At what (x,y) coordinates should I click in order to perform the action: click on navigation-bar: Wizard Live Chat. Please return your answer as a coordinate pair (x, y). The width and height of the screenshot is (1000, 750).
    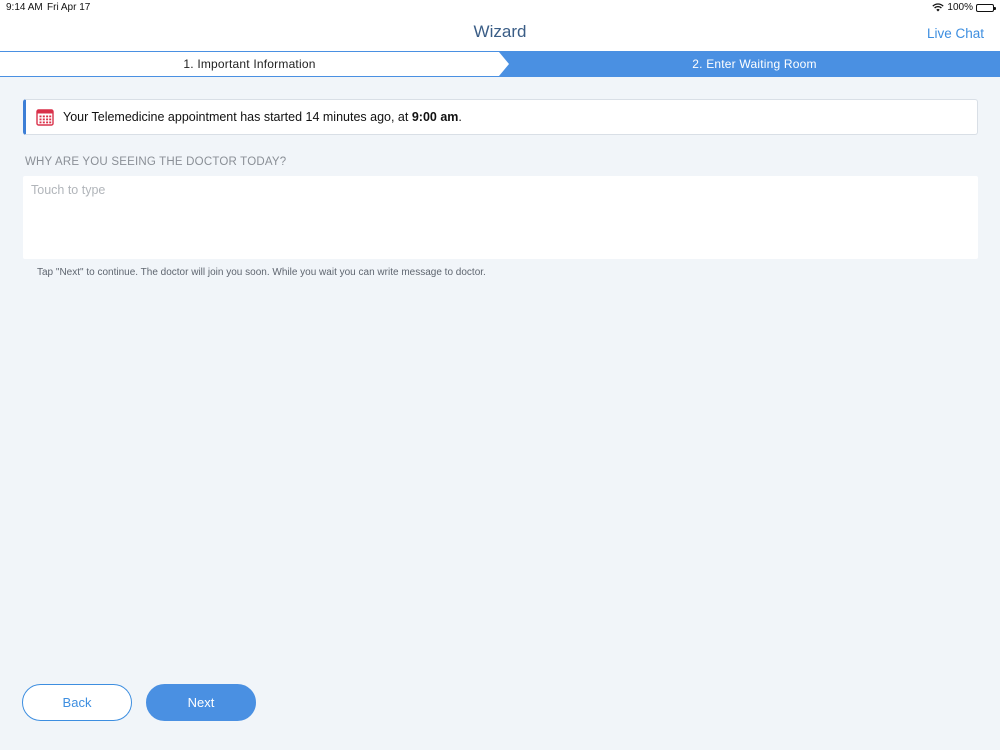
    Looking at the image, I should click on (500, 33).